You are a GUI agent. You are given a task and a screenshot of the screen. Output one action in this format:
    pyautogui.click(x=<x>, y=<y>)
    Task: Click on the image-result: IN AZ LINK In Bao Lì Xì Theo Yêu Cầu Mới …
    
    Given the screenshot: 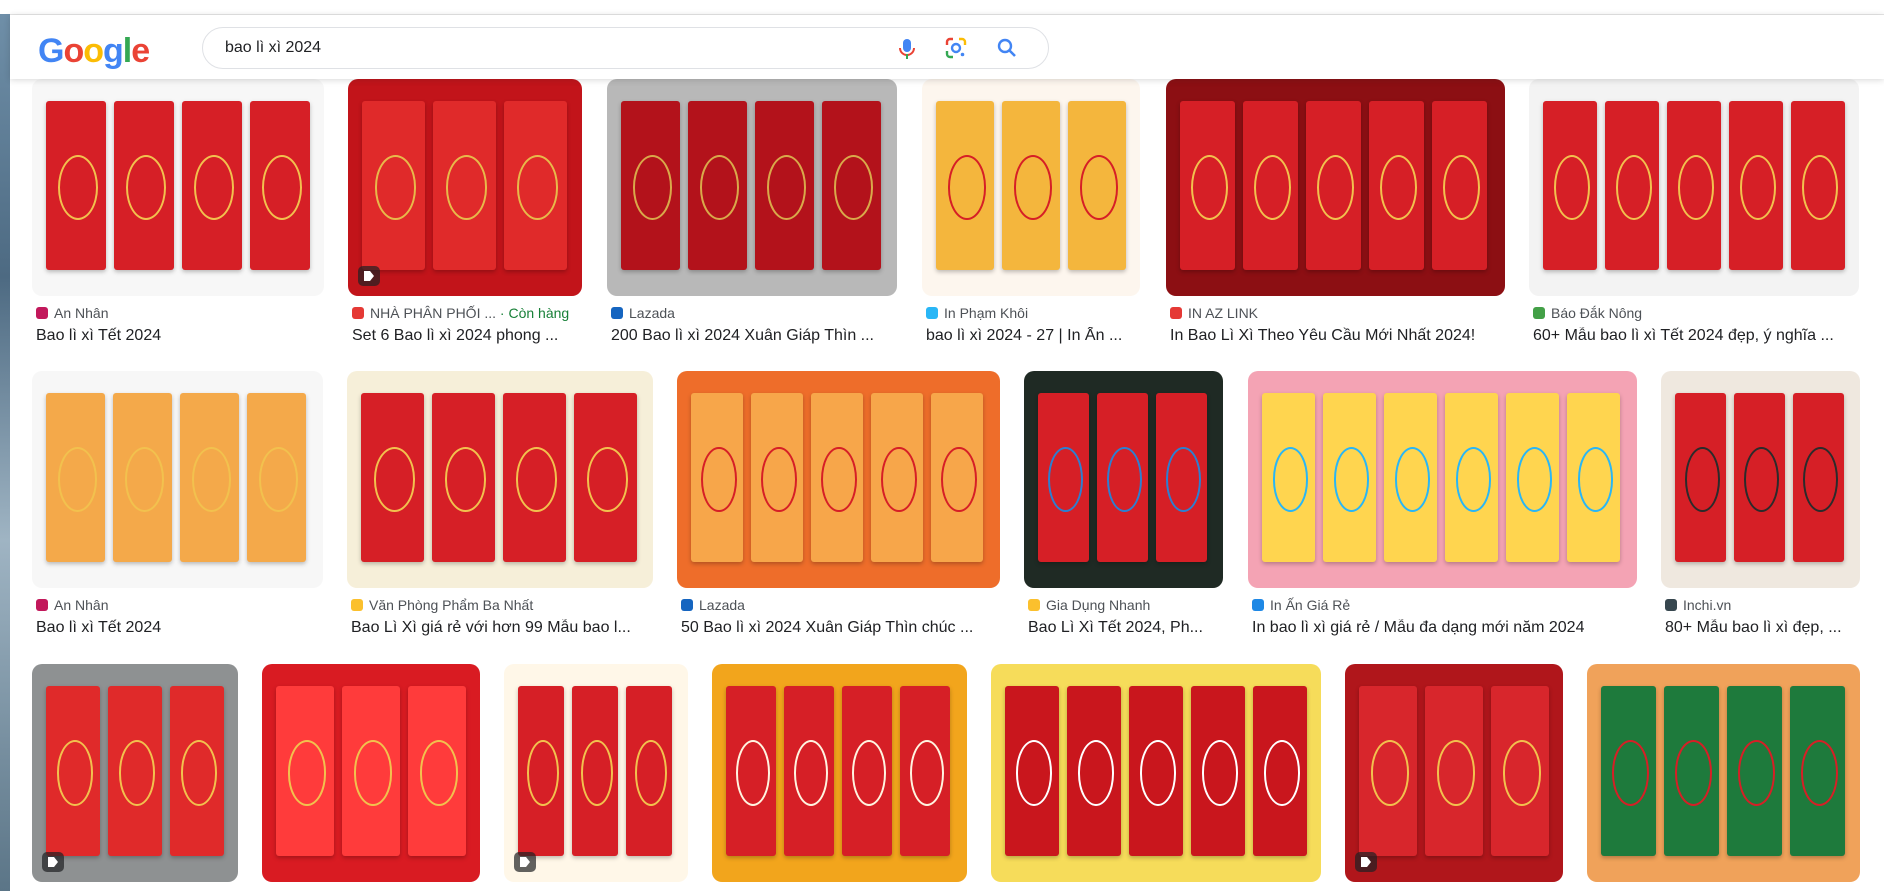 What is the action you would take?
    pyautogui.click(x=1335, y=218)
    